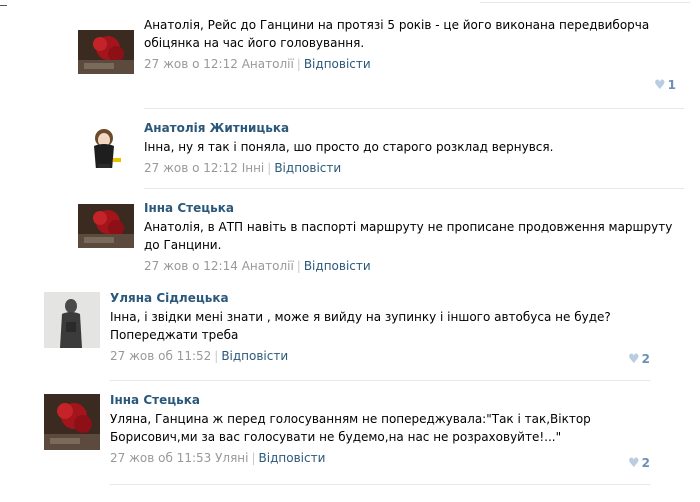 The image size is (700, 502). What do you see at coordinates (3, 5) in the screenshot?
I see `edge-mark` at bounding box center [3, 5].